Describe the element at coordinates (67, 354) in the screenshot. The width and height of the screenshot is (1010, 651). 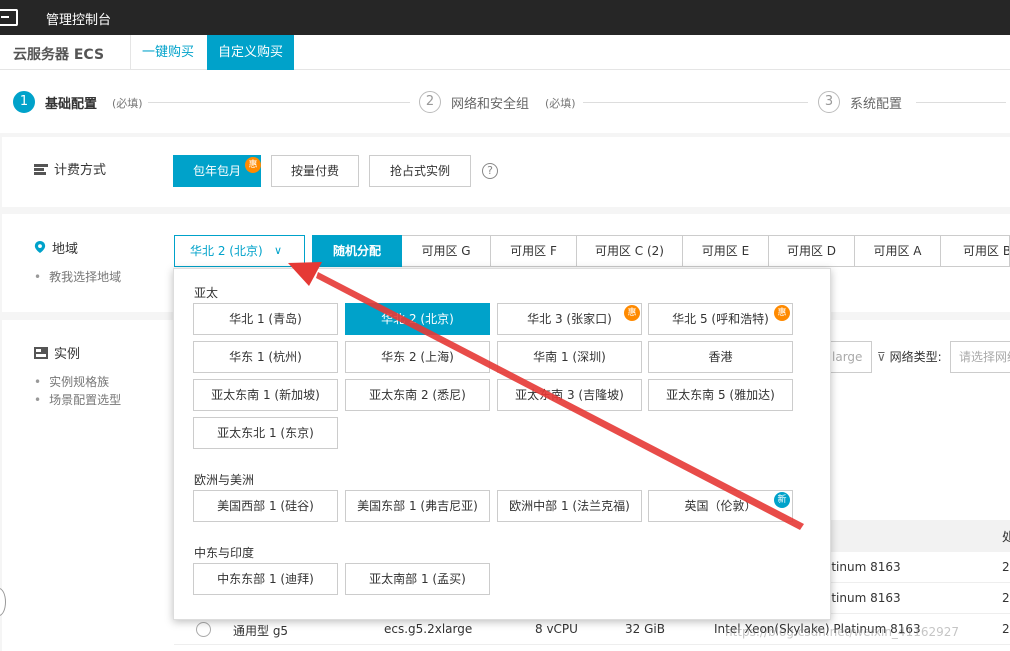
I see `instance-title-text: 实例` at that location.